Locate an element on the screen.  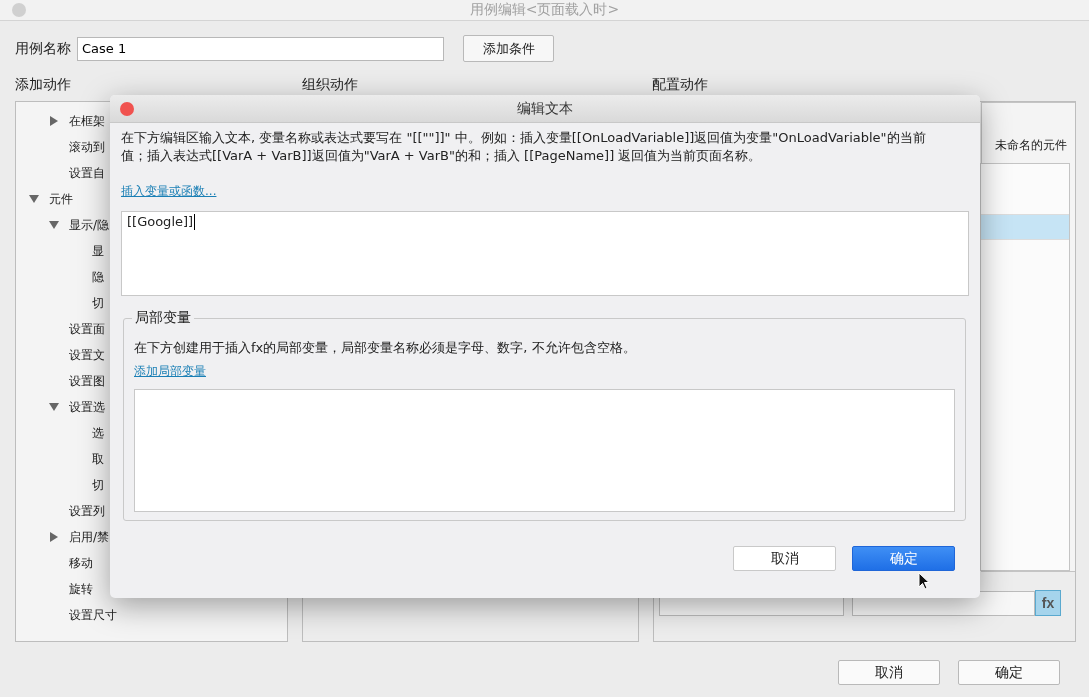
fx-button: fx is located at coordinates (1048, 603).